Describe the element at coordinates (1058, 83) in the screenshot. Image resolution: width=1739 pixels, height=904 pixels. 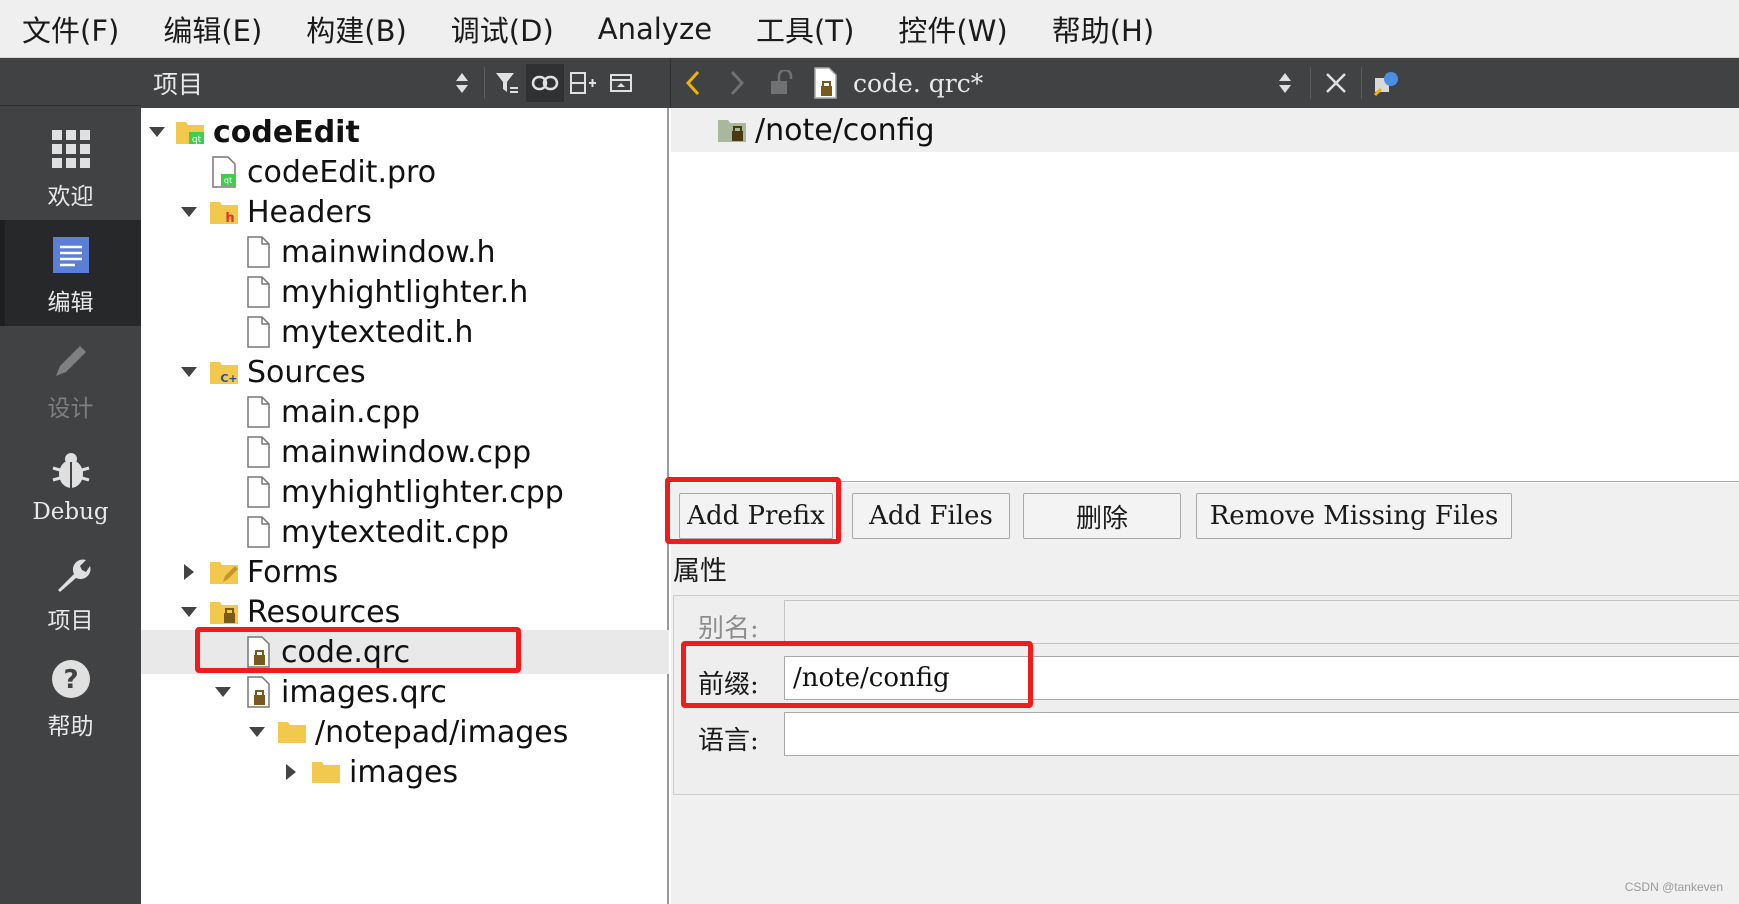
I see `open-file-name: code. qrc*` at that location.